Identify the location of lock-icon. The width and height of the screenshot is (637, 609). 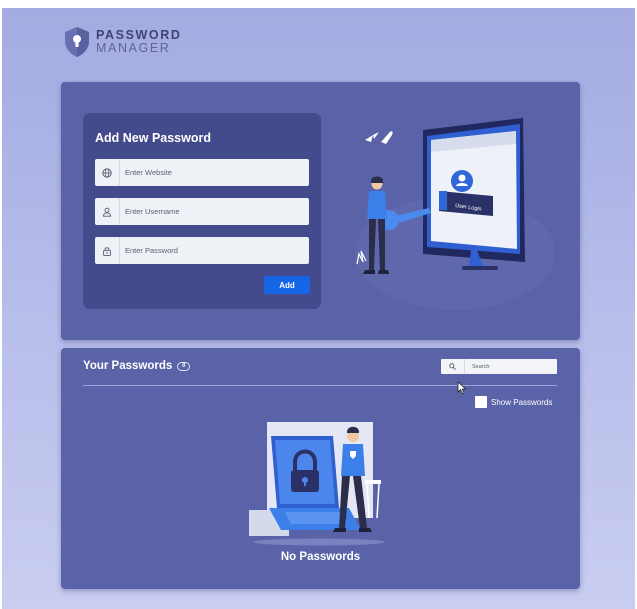
(107, 250).